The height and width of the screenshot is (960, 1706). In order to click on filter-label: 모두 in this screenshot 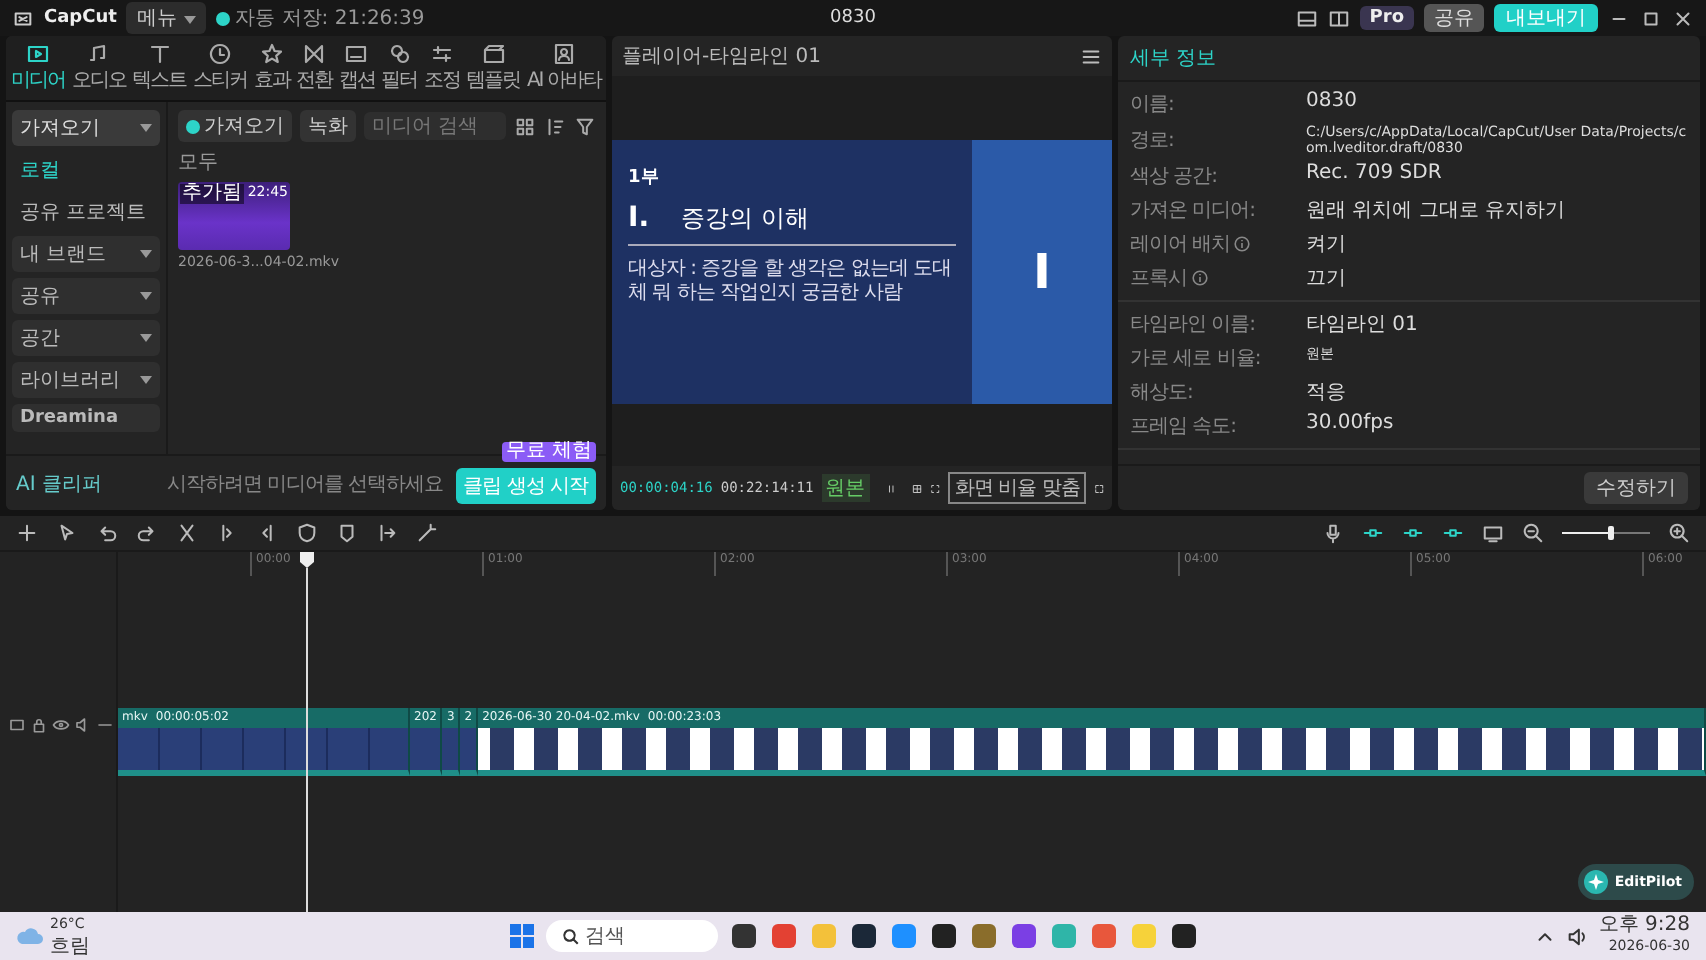, I will do `click(199, 163)`.